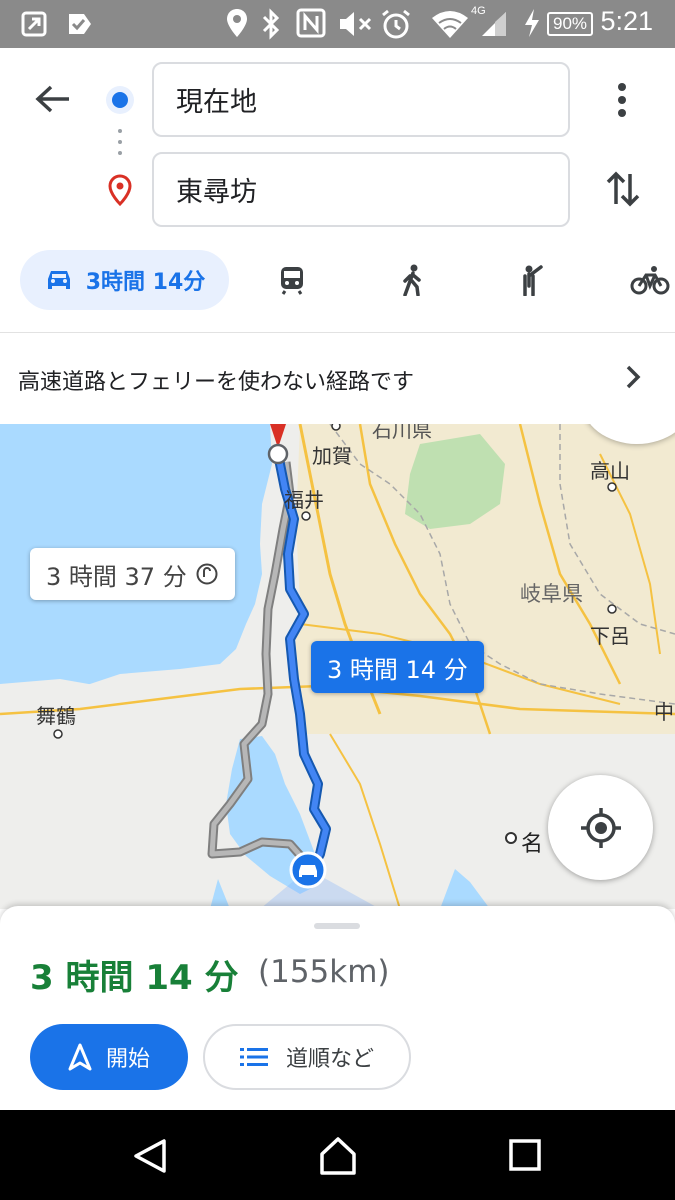  I want to click on map-label-ishikawa: 石川県, so click(402, 433).